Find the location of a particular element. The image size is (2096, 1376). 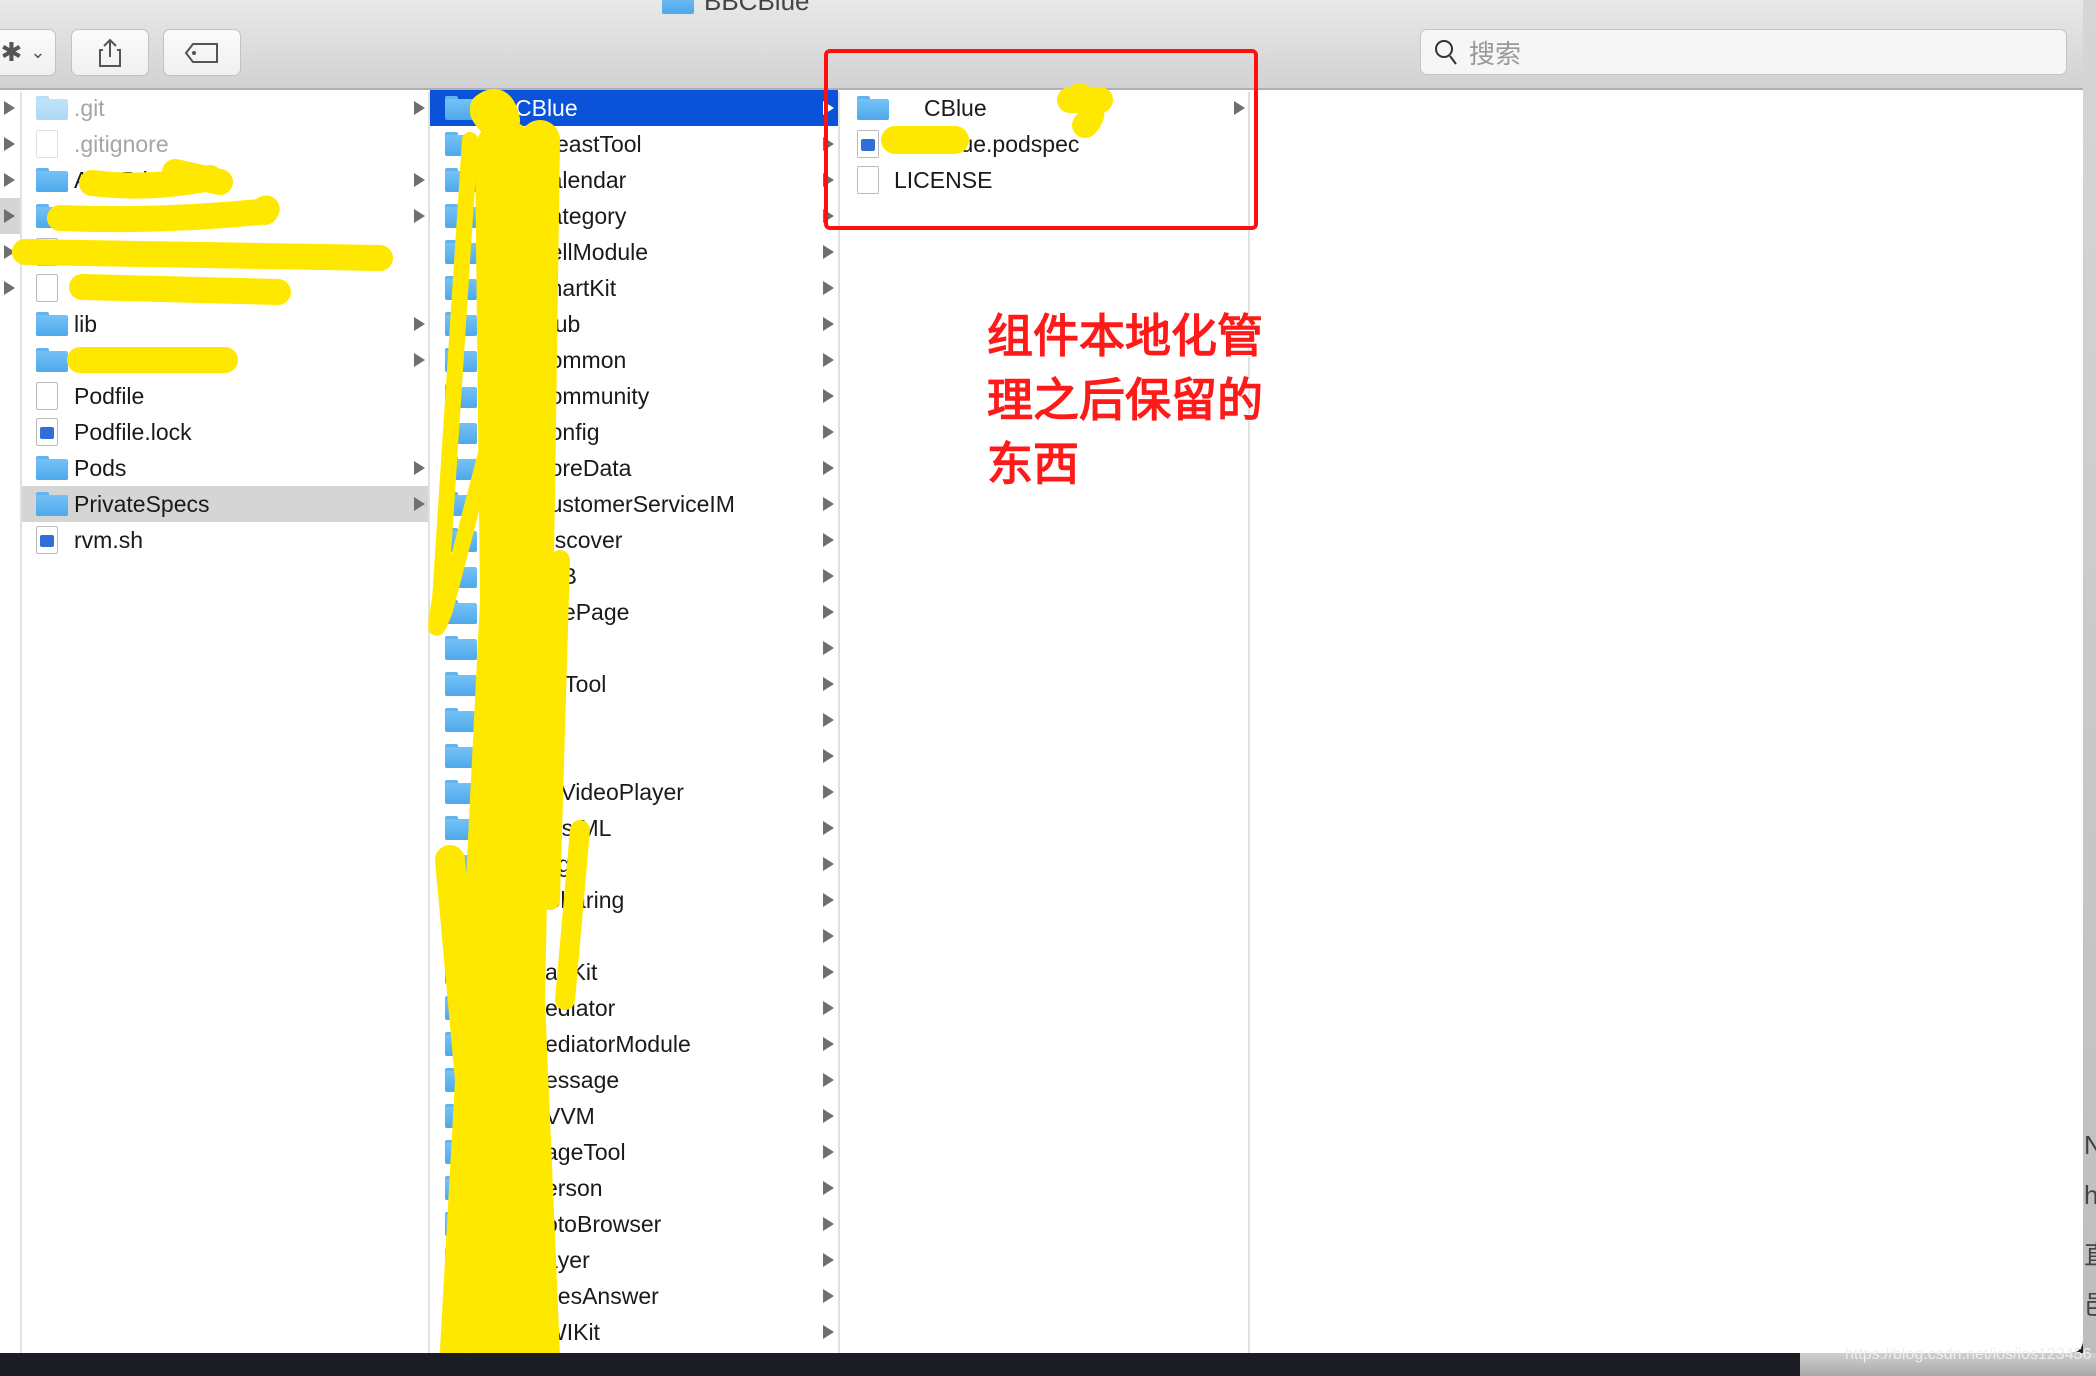

annotation-line: 理之后保留的 is located at coordinates (1125, 400).